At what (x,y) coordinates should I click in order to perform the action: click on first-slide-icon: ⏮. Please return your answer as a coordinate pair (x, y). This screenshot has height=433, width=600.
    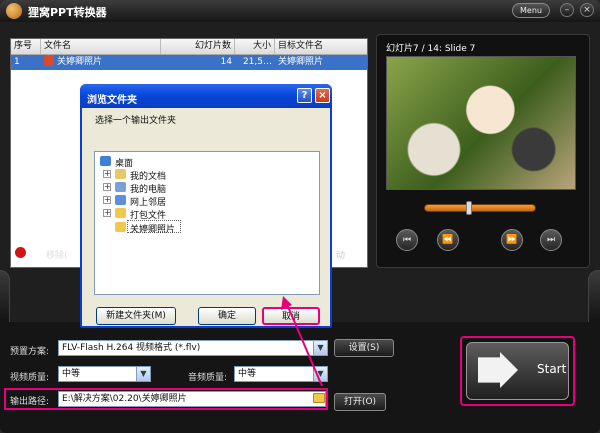
    Looking at the image, I should click on (407, 240).